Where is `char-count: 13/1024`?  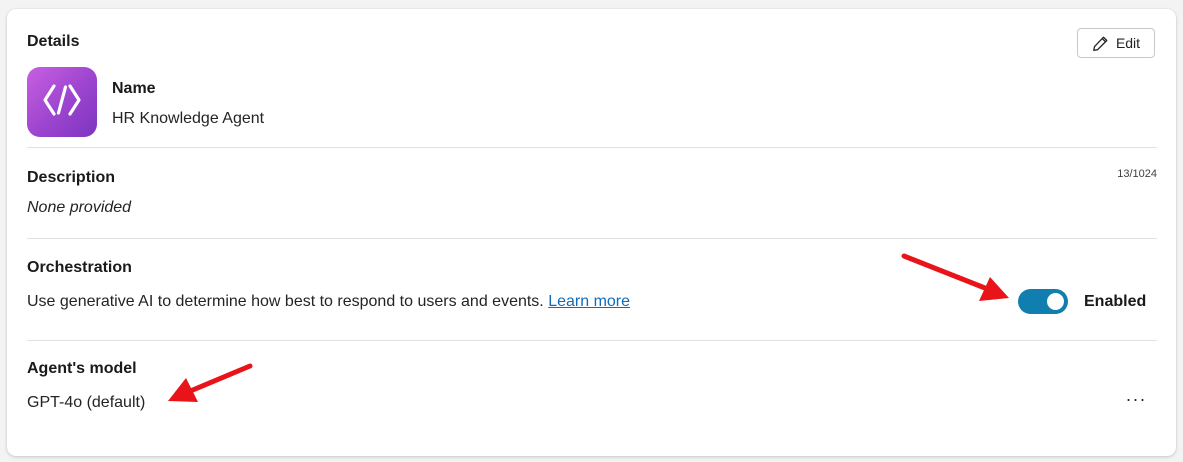
char-count: 13/1024 is located at coordinates (1137, 174).